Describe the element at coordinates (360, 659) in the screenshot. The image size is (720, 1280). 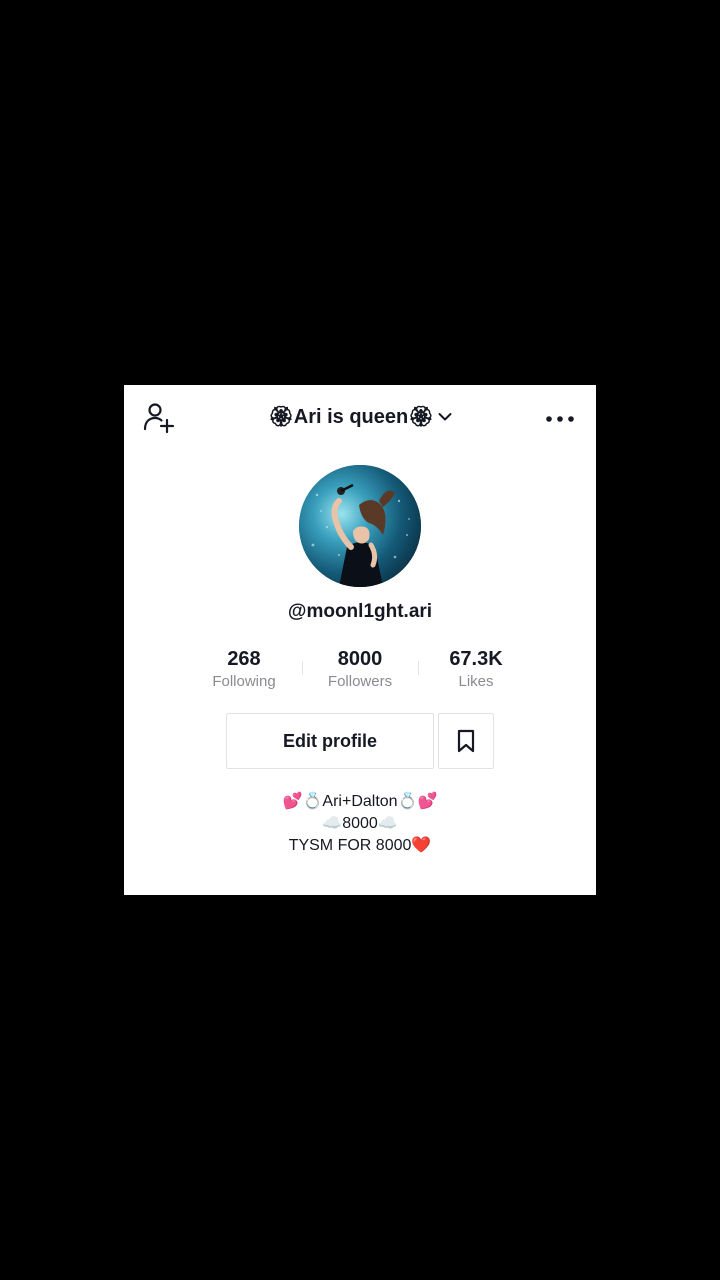
I see `followers-count: 8000` at that location.